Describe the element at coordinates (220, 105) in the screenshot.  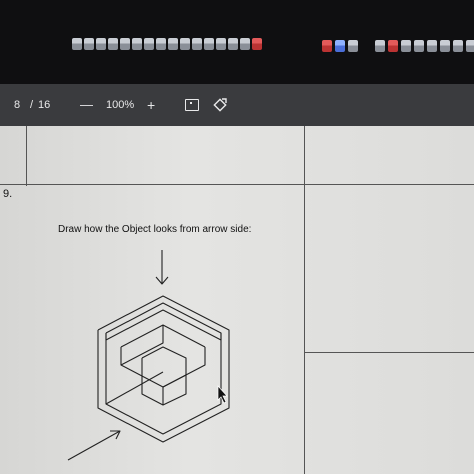
I see `rotate-icon` at that location.